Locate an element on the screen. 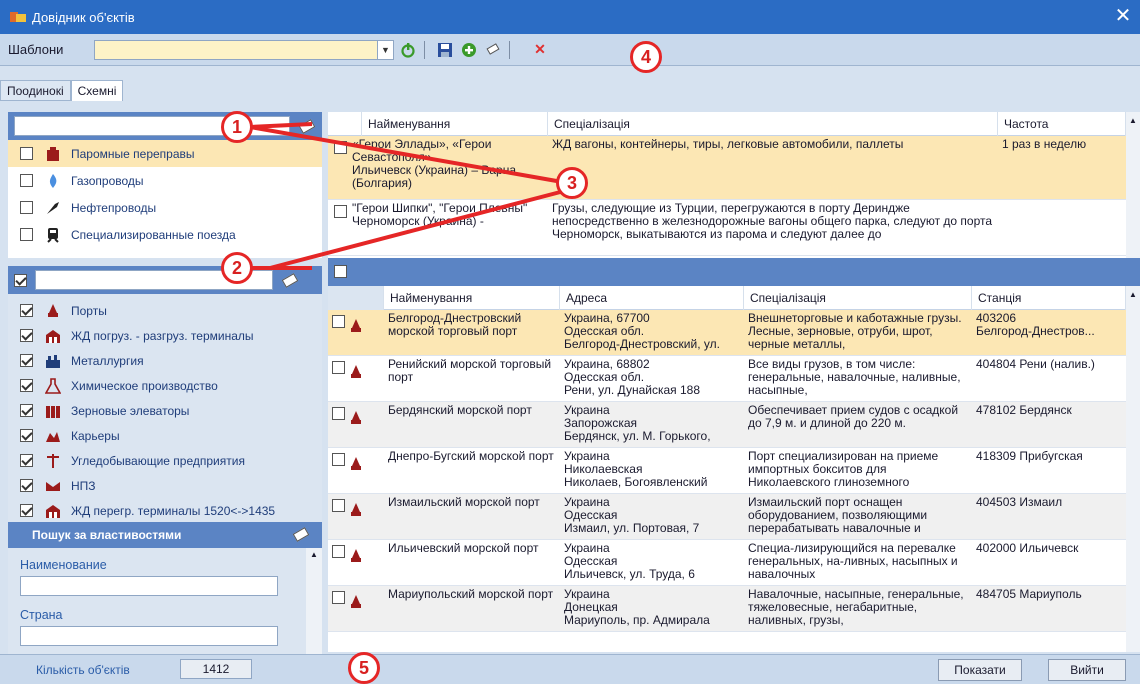 The height and width of the screenshot is (684, 1140). callout-lines is located at coordinates (409, 196).